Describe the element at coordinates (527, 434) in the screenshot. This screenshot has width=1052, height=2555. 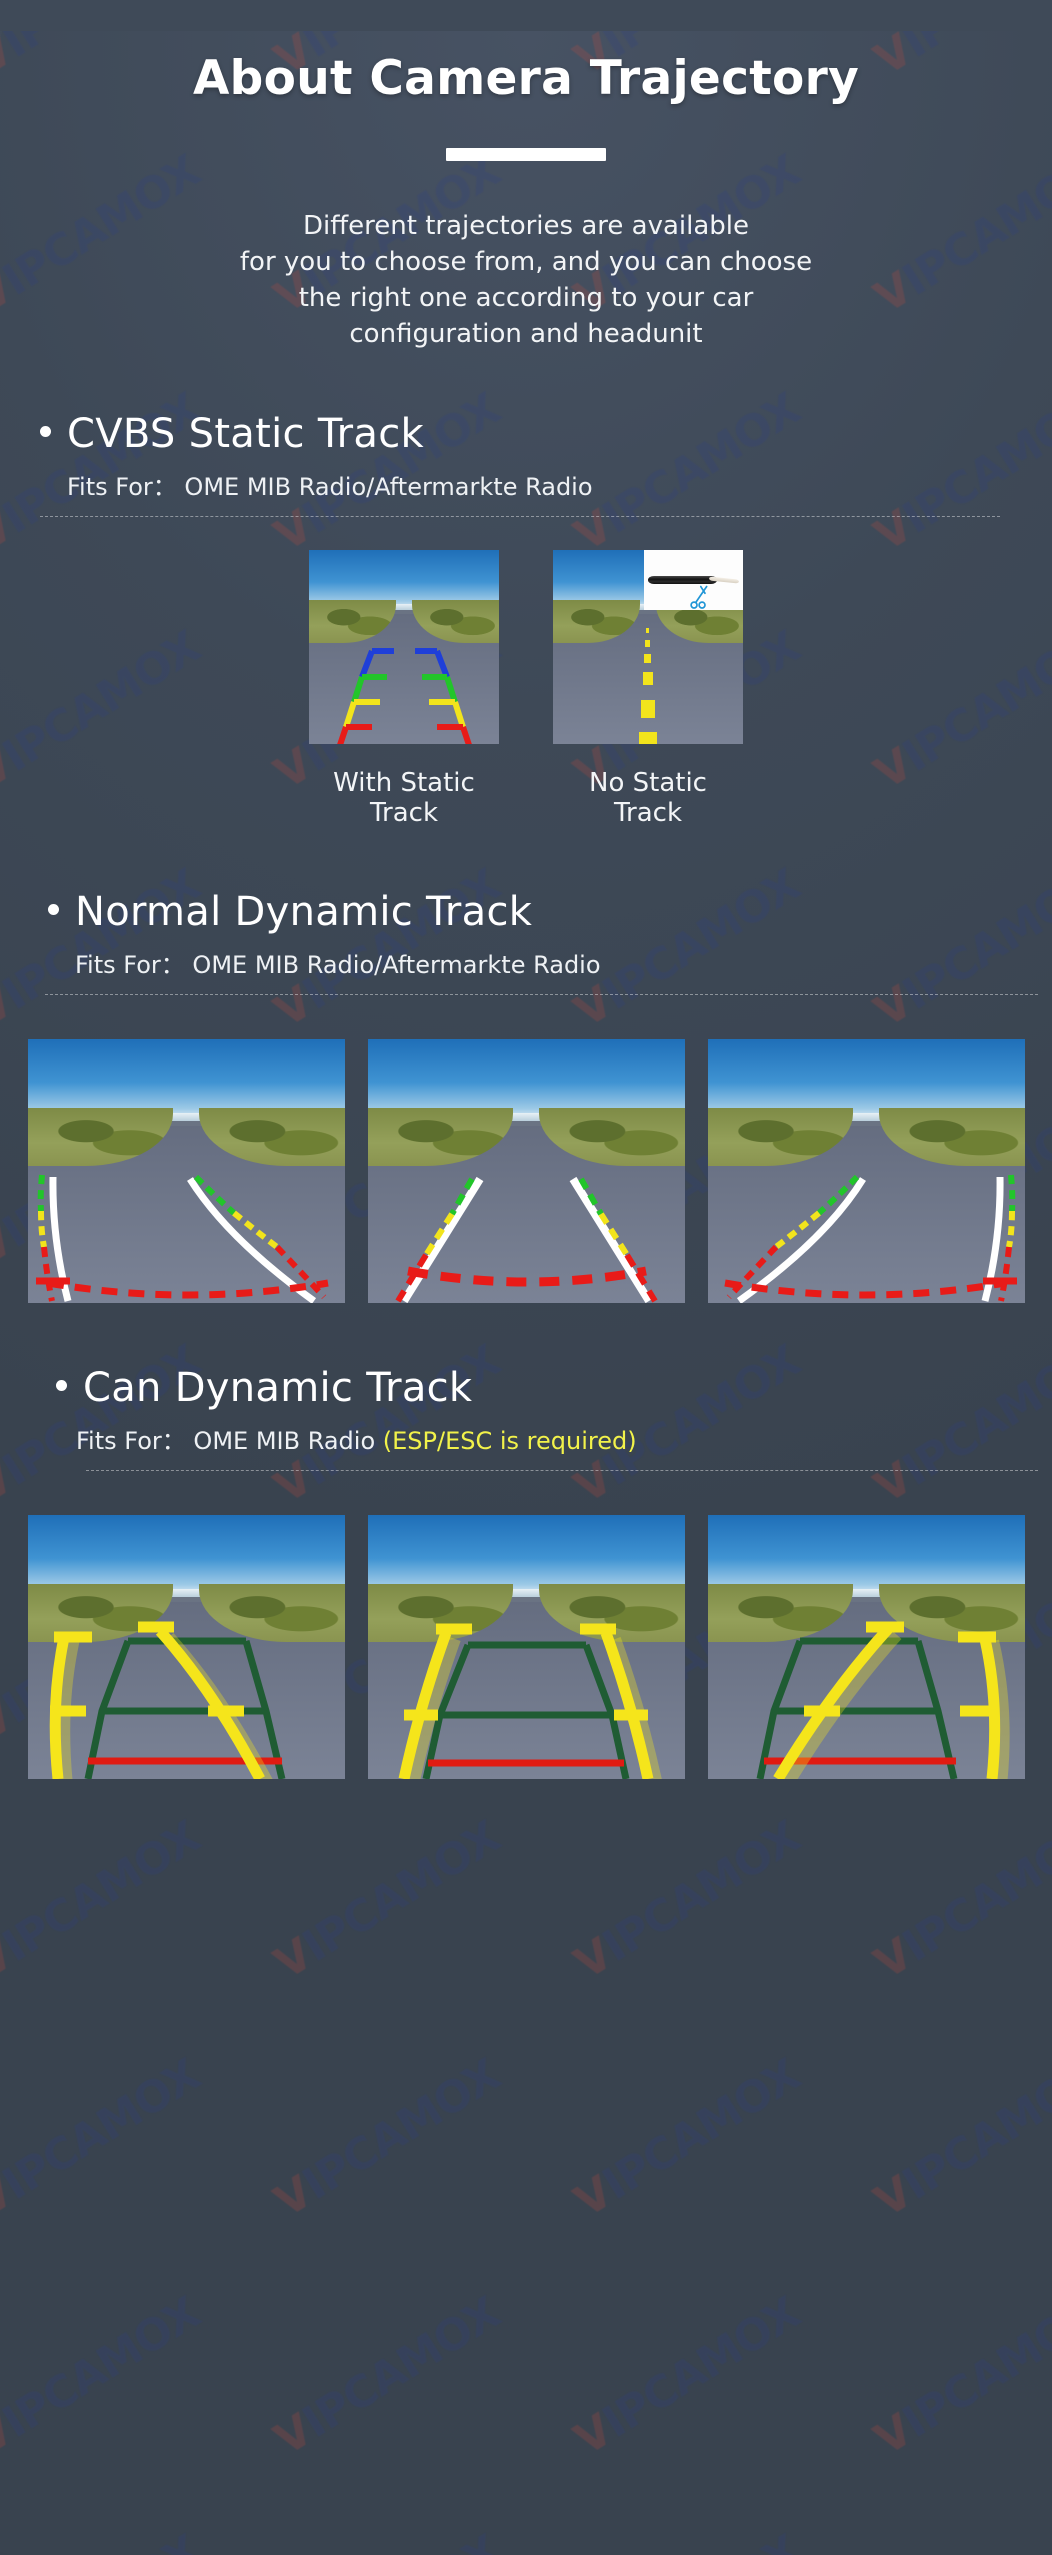
I see `section-heading: CVBS Static Track` at that location.